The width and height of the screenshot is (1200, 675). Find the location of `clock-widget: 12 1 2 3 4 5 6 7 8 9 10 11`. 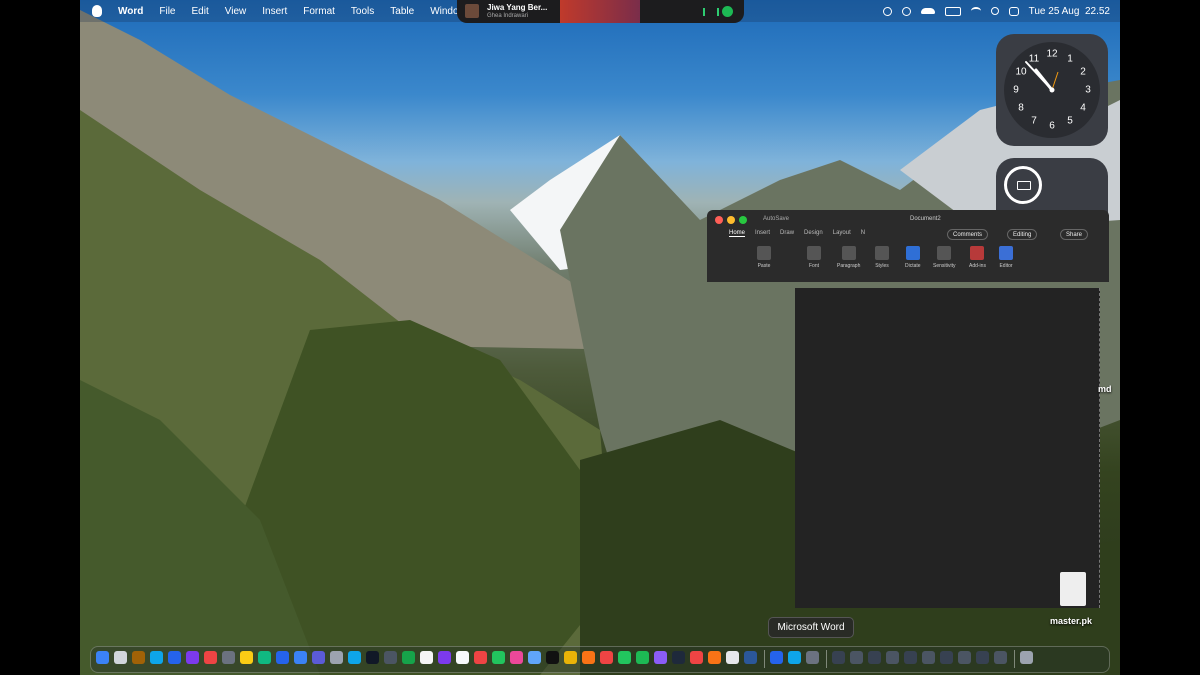

clock-widget: 12 1 2 3 4 5 6 7 8 9 10 11 is located at coordinates (1052, 90).